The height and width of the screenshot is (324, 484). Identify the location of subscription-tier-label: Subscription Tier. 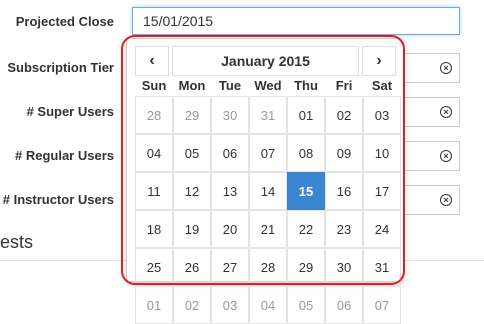
(60, 67).